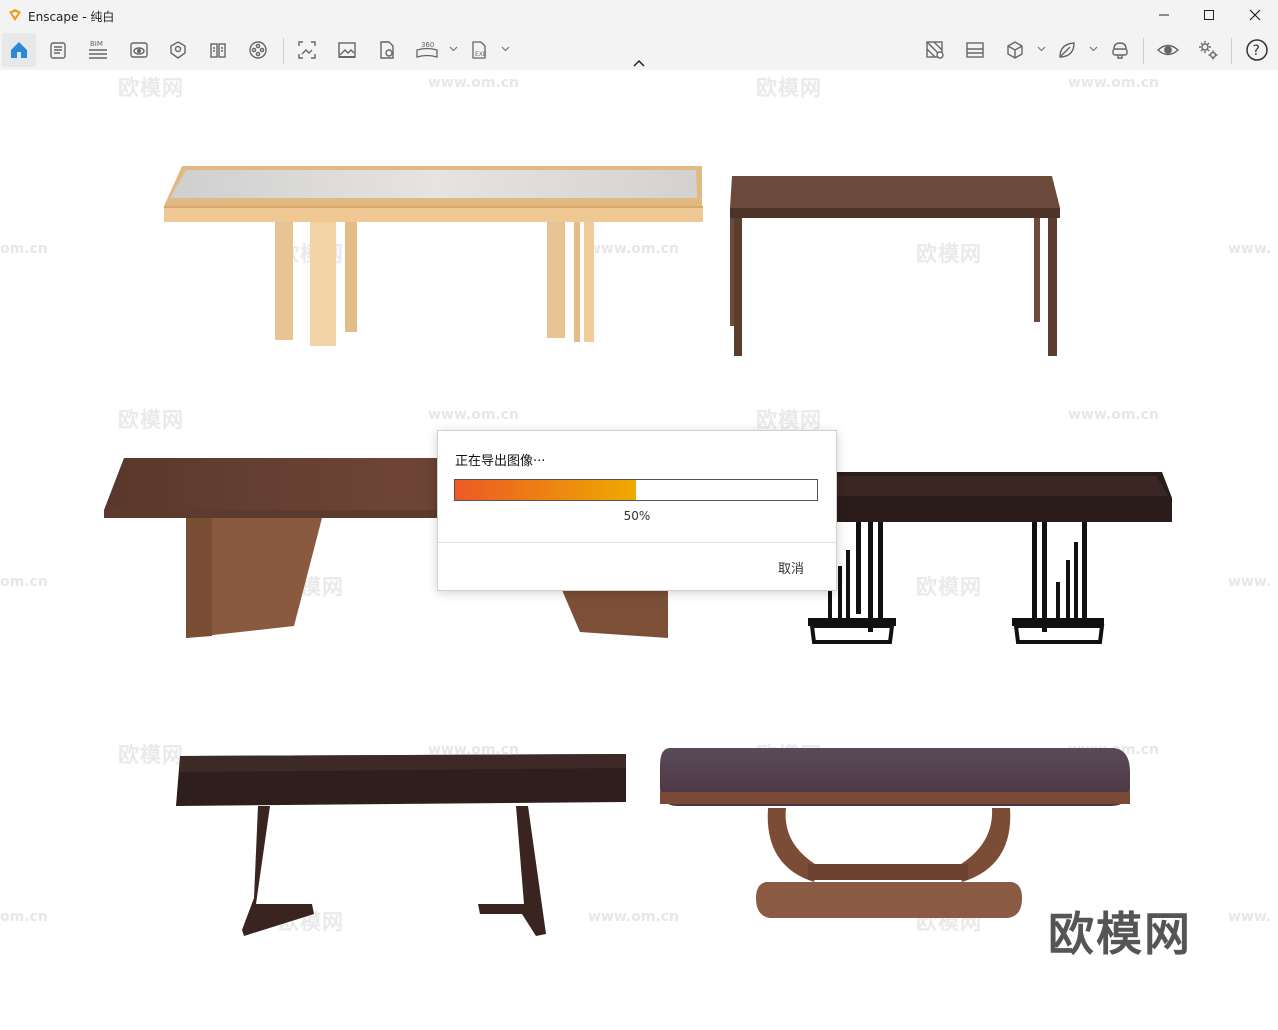  I want to click on cube-button, so click(1015, 50).